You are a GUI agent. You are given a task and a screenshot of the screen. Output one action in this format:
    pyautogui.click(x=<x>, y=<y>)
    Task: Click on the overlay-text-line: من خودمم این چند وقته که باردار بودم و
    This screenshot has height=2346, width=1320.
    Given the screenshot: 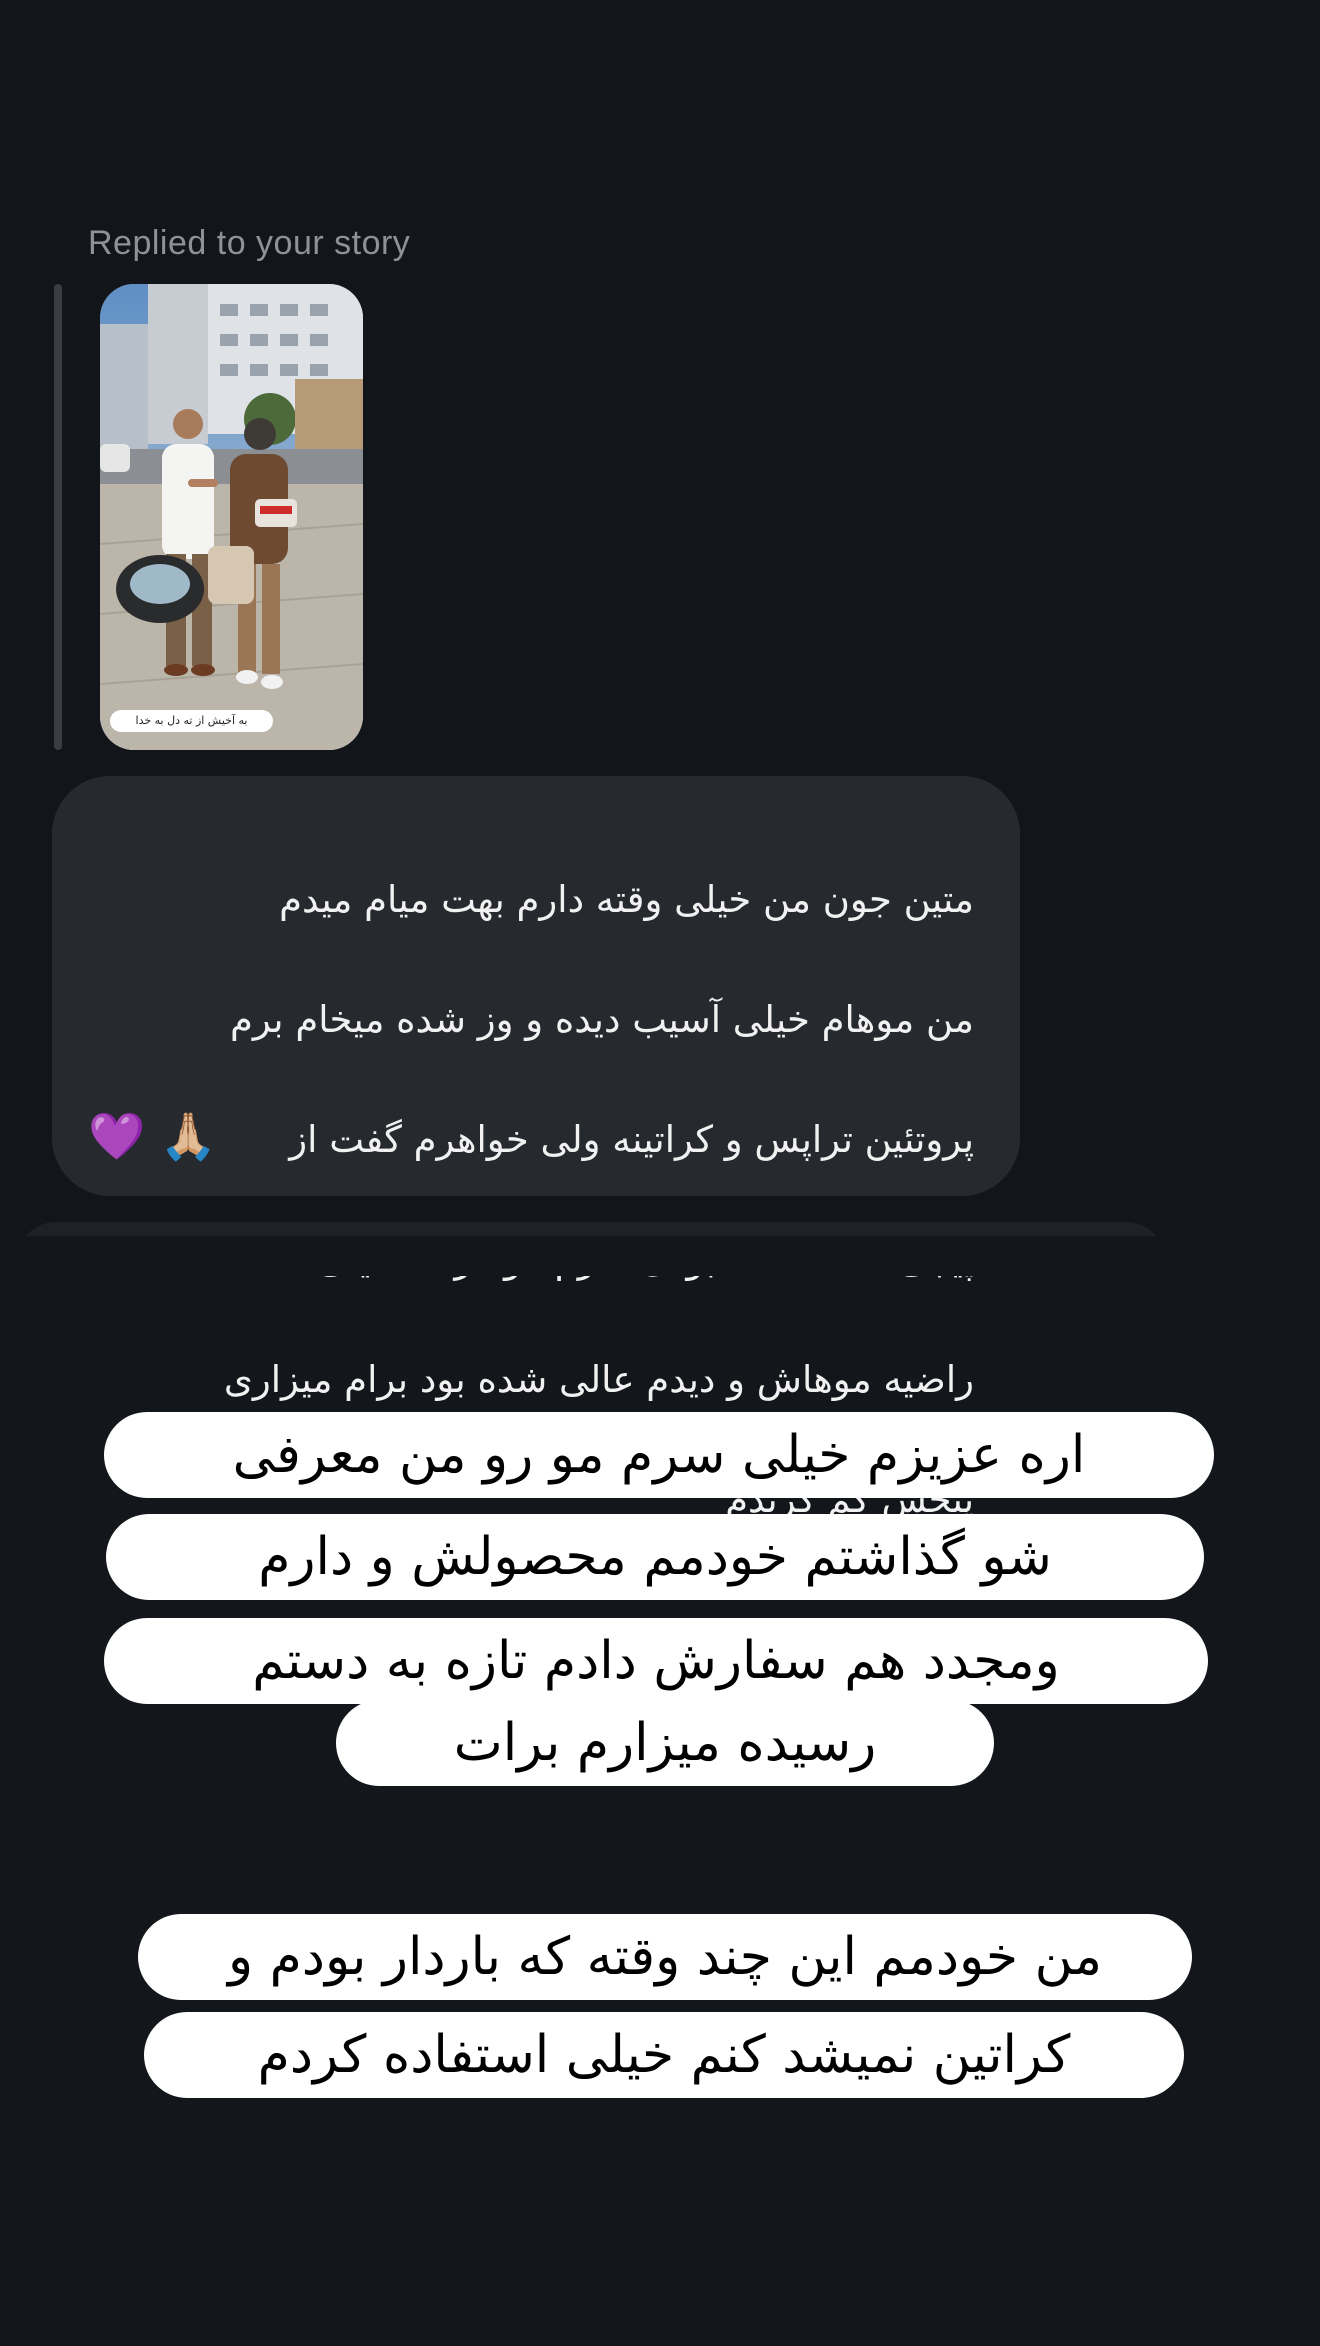 What is the action you would take?
    pyautogui.click(x=665, y=1957)
    